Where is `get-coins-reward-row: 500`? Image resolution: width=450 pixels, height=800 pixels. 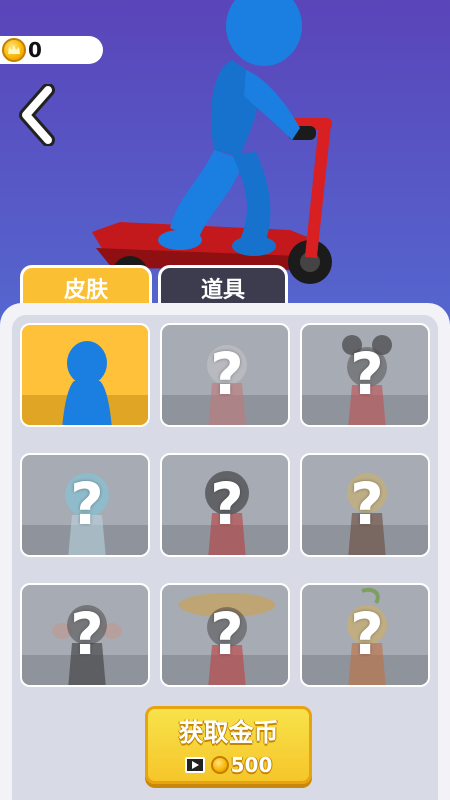 get-coins-reward-row: 500 is located at coordinates (228, 765).